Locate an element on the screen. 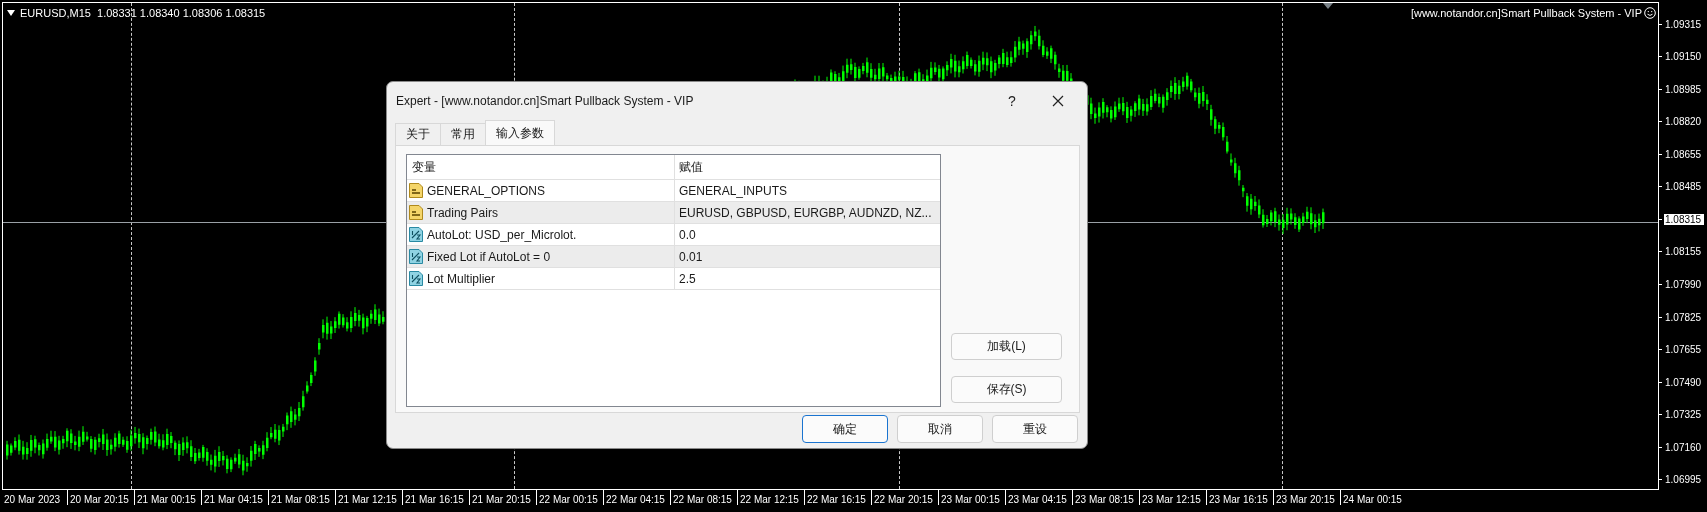 Image resolution: width=1707 pixels, height=512 pixels. price-label: 1.09150 is located at coordinates (1683, 57).